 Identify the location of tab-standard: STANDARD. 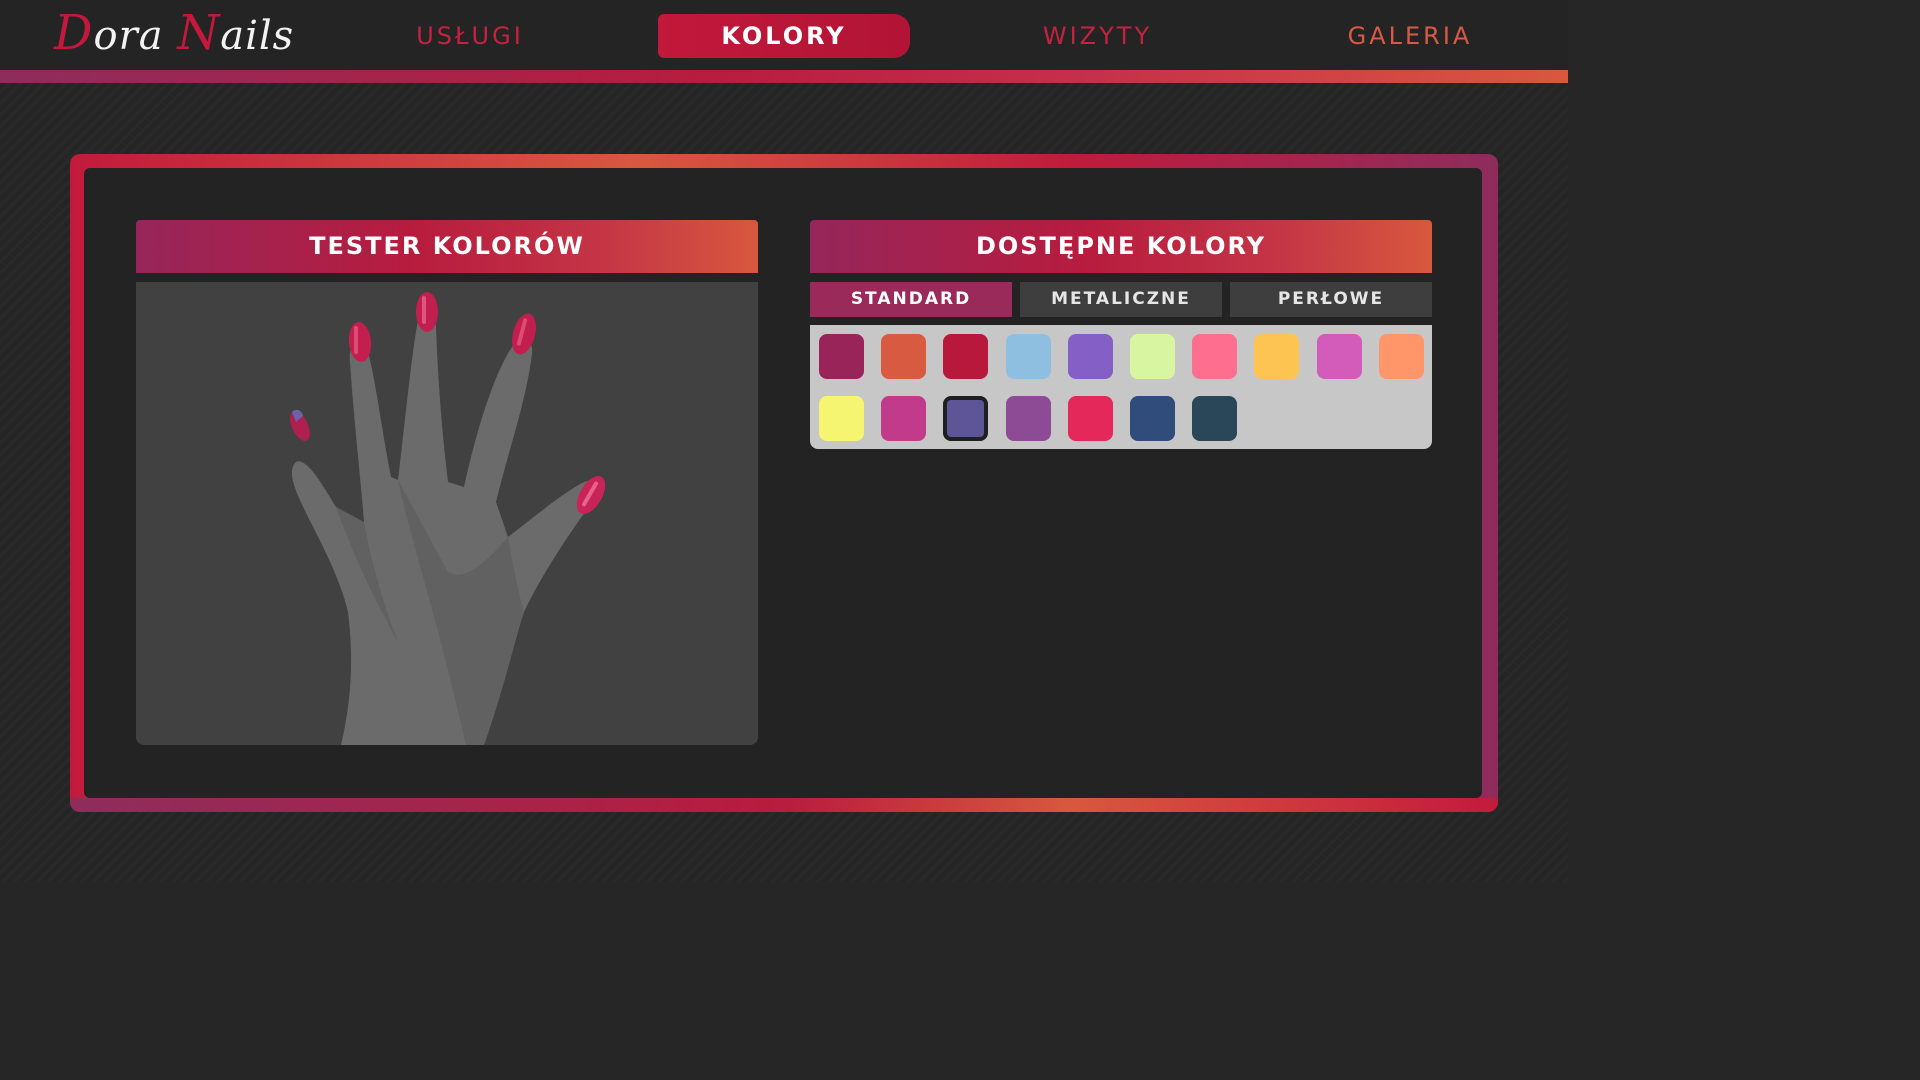
(911, 299).